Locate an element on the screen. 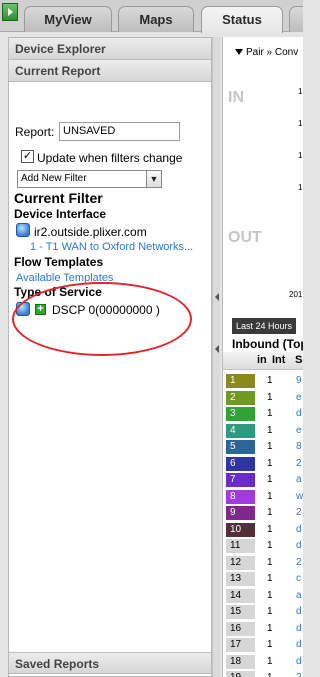 This screenshot has width=320, height=677. flow-templates-heading: Flow Templates is located at coordinates (59, 262).